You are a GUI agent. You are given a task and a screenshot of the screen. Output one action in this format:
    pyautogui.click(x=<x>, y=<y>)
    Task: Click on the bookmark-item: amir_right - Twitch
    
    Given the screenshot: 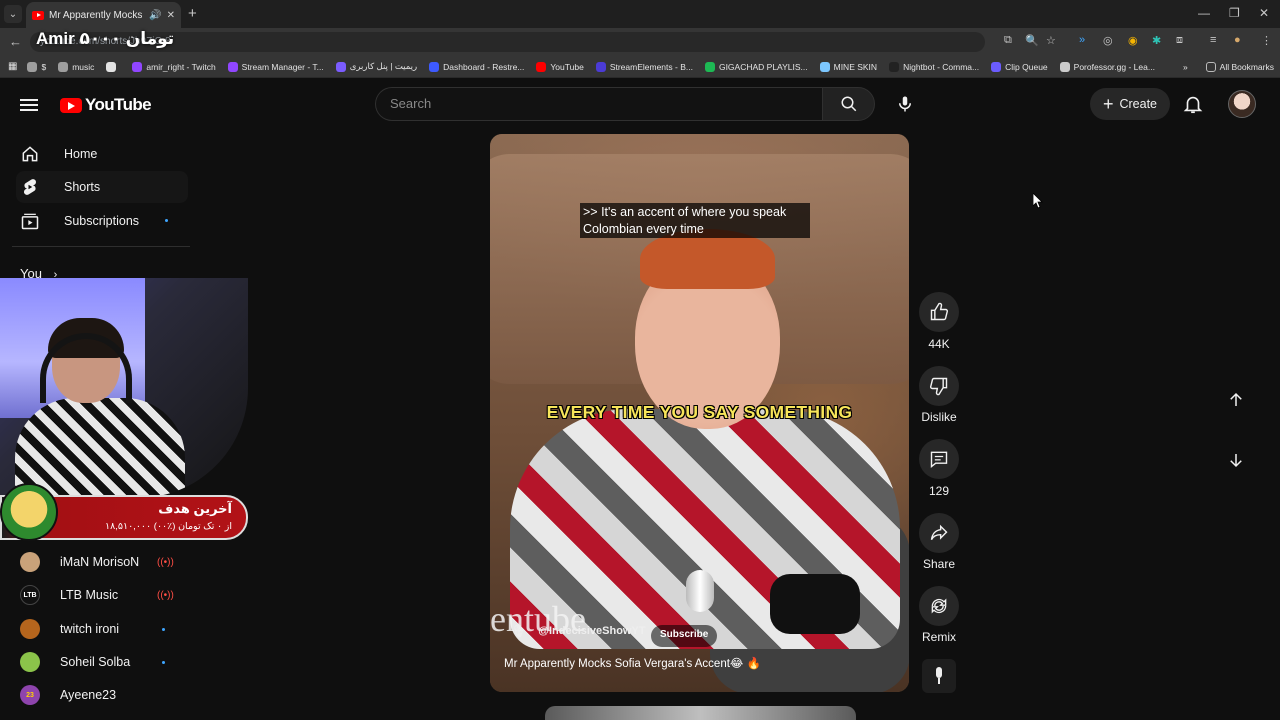 What is the action you would take?
    pyautogui.click(x=174, y=66)
    